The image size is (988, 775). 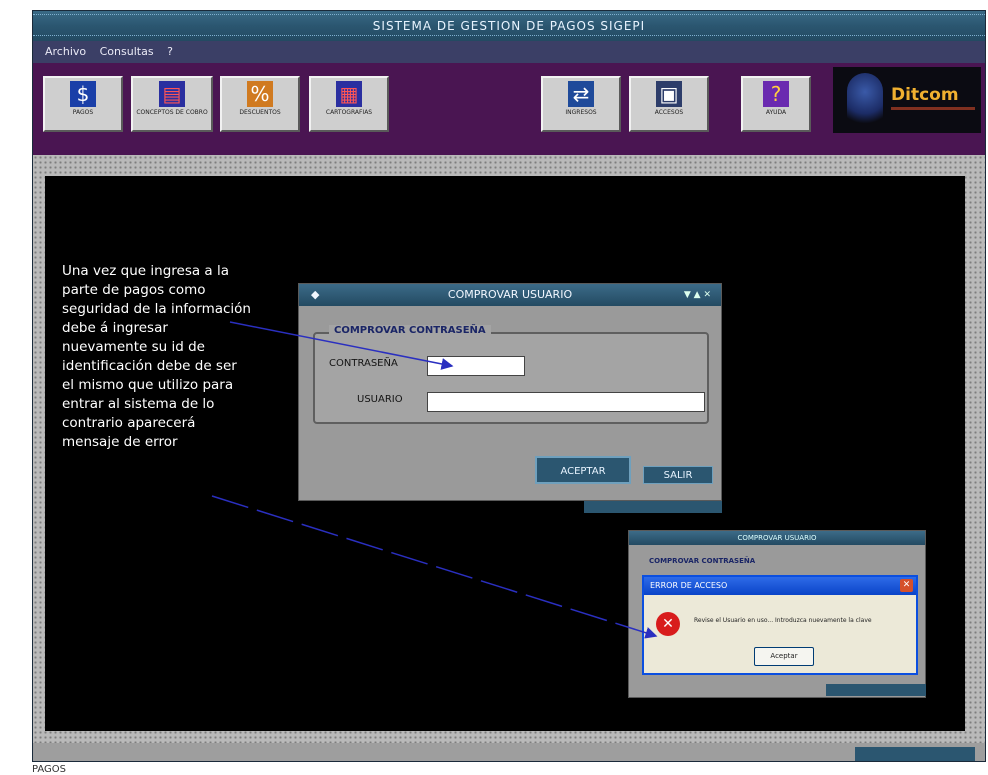 I want to click on arrow-to-error, so click(x=434, y=567).